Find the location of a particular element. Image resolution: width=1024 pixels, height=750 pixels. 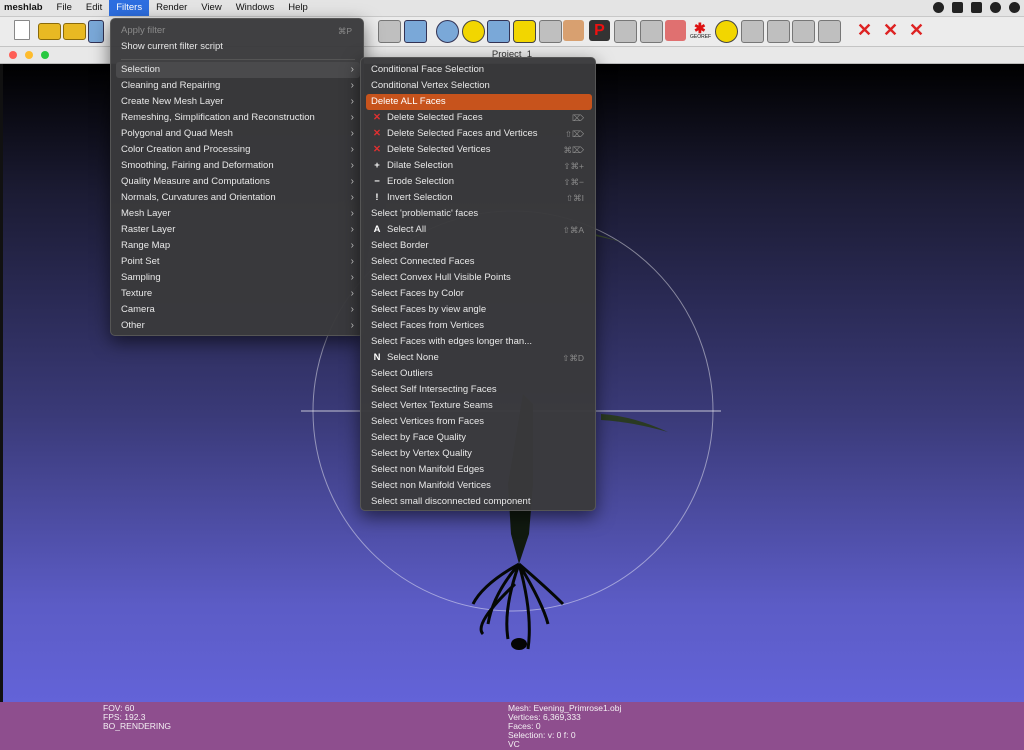

paint-icon is located at coordinates (524, 31).